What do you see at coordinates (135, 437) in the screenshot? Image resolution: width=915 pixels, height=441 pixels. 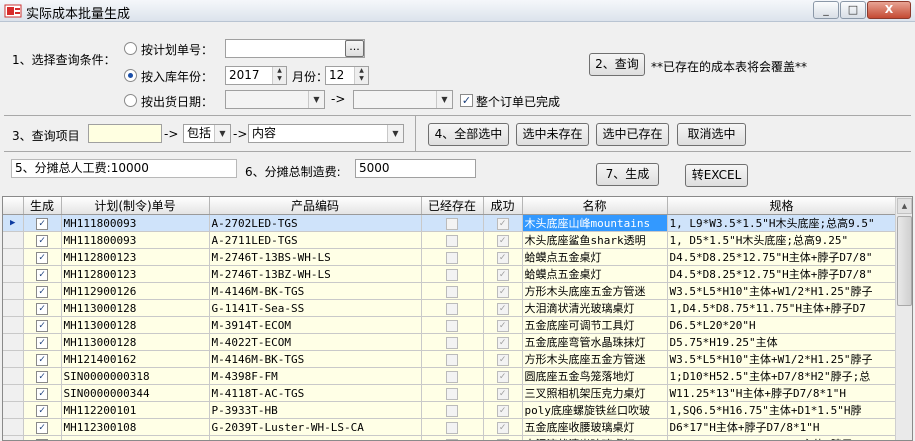 I see `plan-cell: MH112300108` at bounding box center [135, 437].